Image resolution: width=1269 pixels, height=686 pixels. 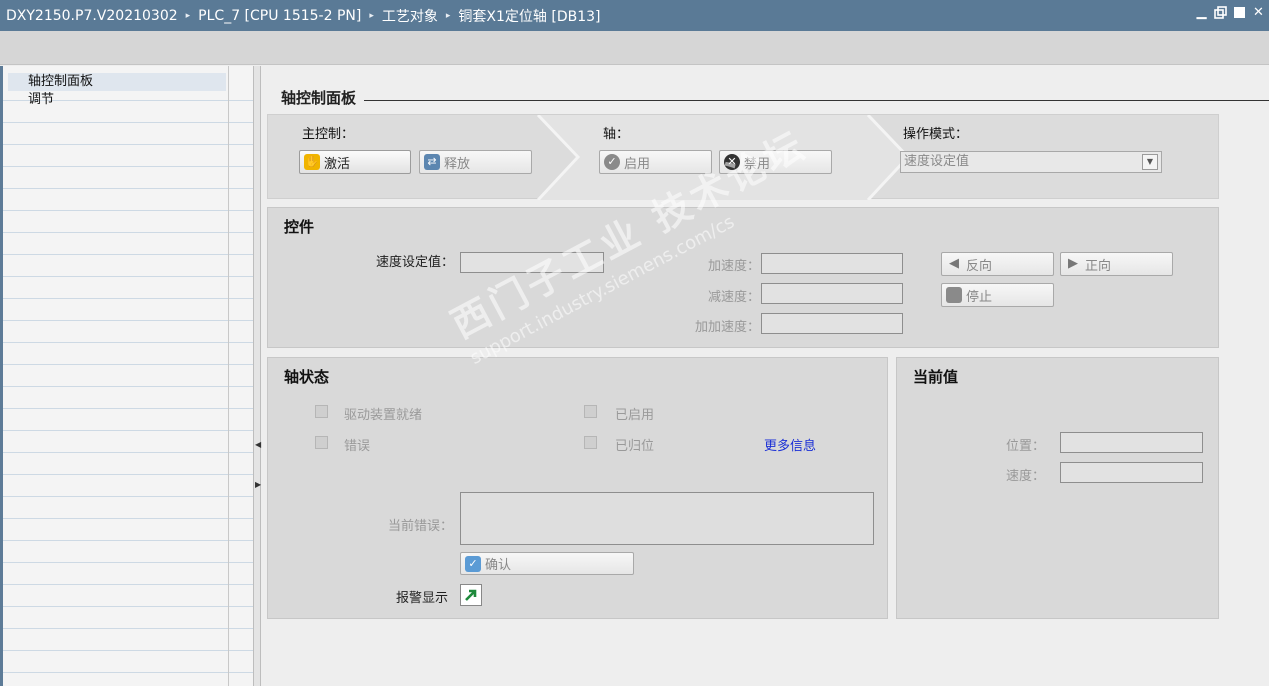 What do you see at coordinates (997, 264) in the screenshot?
I see `reverse-button: ◀ 反向` at bounding box center [997, 264].